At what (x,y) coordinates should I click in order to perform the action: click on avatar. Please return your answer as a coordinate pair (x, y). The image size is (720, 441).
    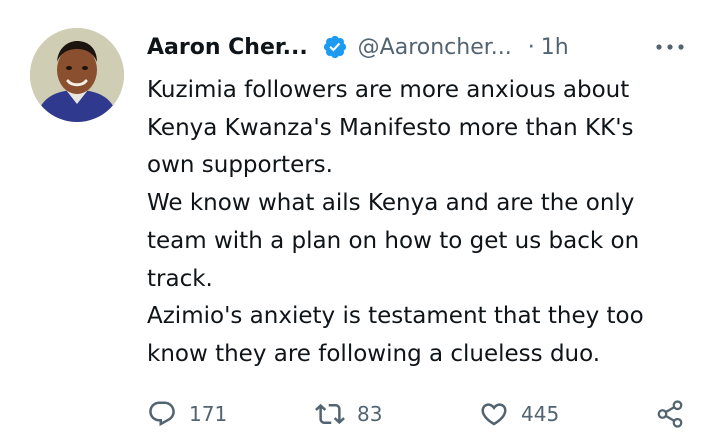
    Looking at the image, I should click on (77, 75).